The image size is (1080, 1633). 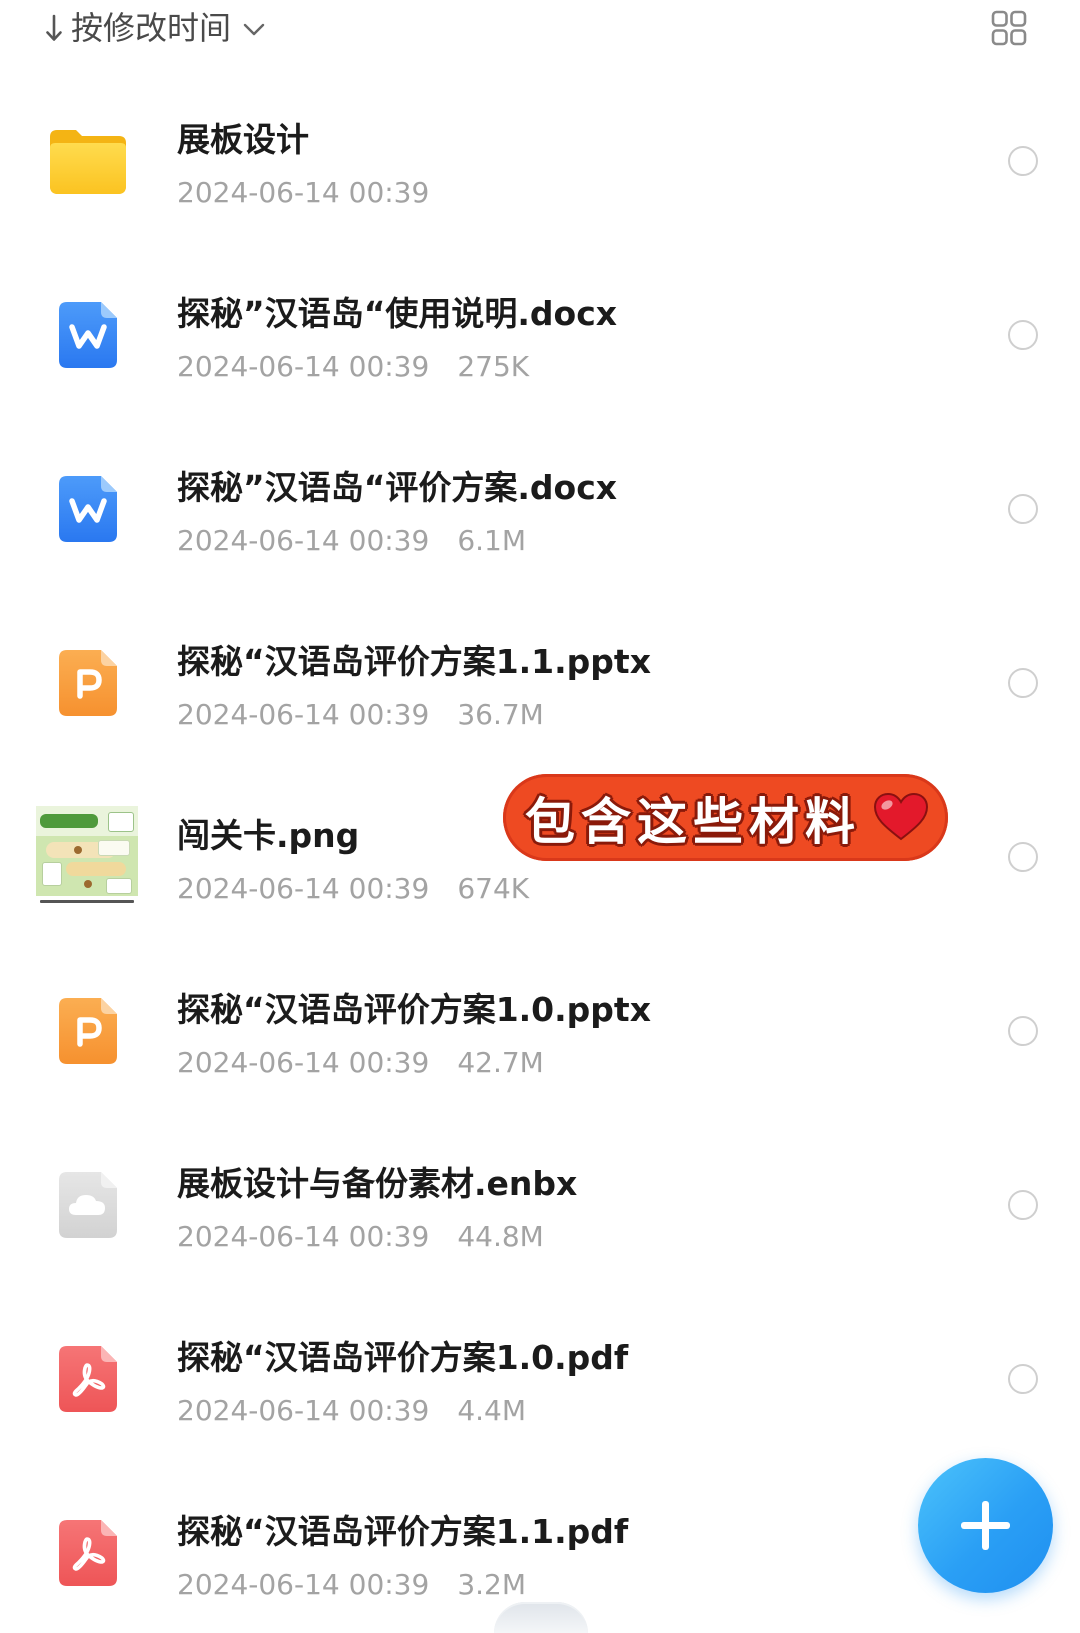 What do you see at coordinates (540, 509) in the screenshot?
I see `file-row: 探秘”汉语岛“评价方案.docx 2024-06-14 00:39 6.1M` at bounding box center [540, 509].